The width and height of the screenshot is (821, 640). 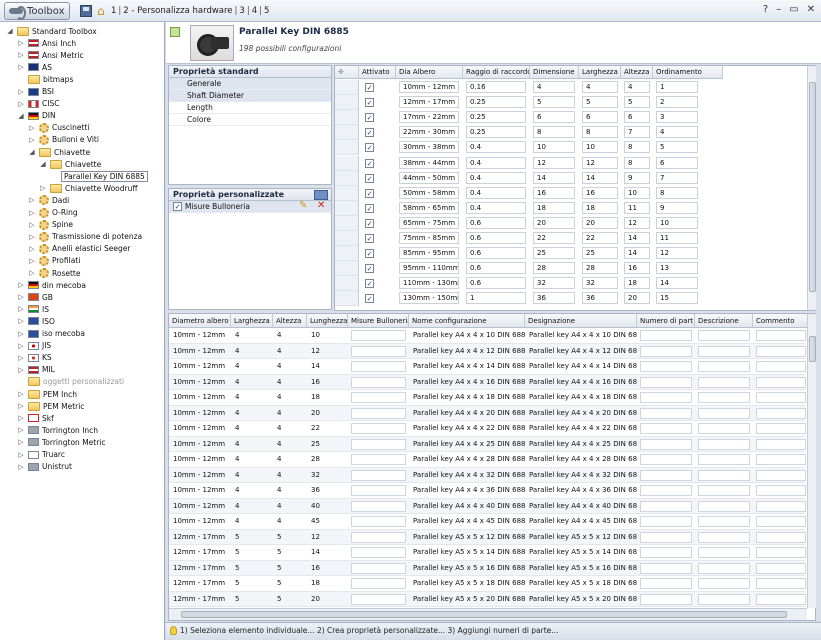 What do you see at coordinates (177, 11) in the screenshot?
I see `crumb-2: 2 - Personalizza hardware` at bounding box center [177, 11].